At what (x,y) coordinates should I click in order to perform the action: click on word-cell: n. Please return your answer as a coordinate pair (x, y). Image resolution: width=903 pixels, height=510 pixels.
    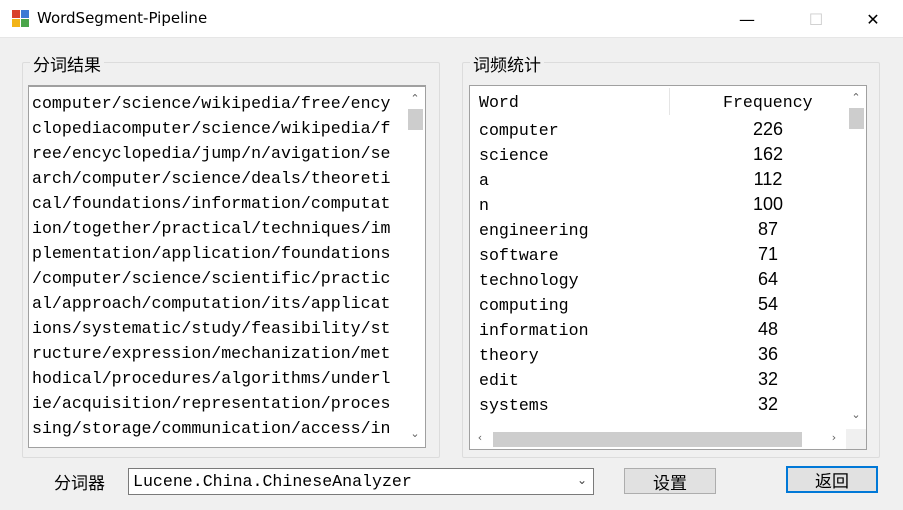
    Looking at the image, I should click on (484, 205).